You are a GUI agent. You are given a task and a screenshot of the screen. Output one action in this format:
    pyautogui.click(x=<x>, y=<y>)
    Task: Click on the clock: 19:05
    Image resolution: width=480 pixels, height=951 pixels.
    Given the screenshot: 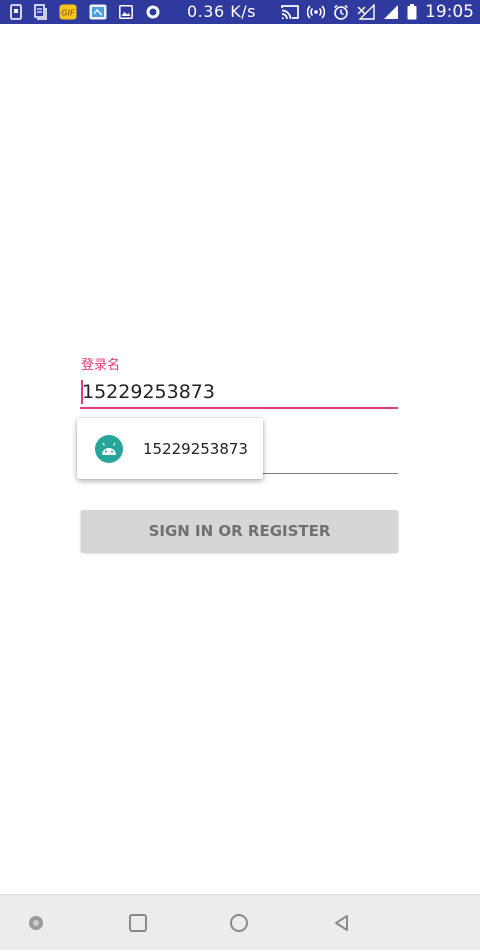 What is the action you would take?
    pyautogui.click(x=449, y=12)
    